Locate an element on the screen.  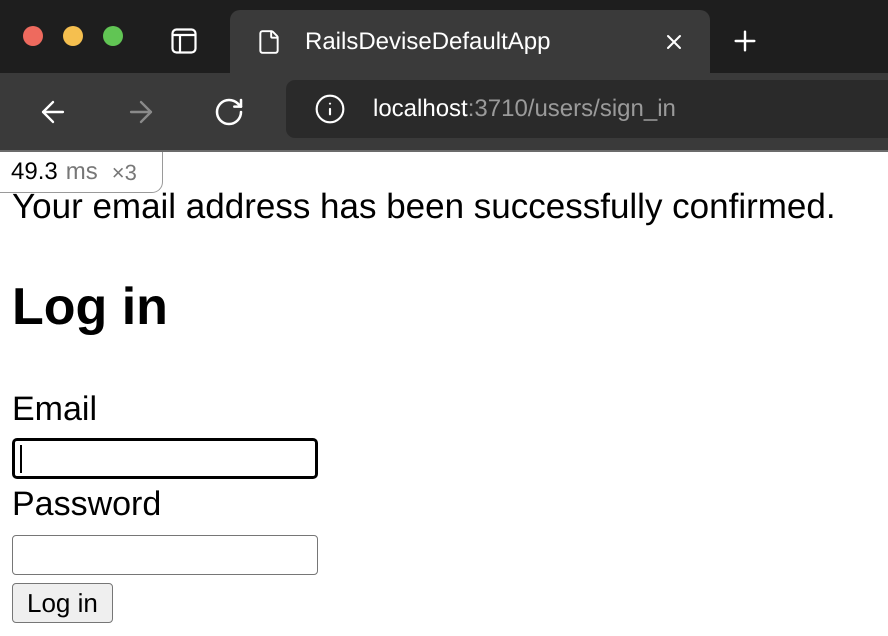
login-button: Log in is located at coordinates (62, 603).